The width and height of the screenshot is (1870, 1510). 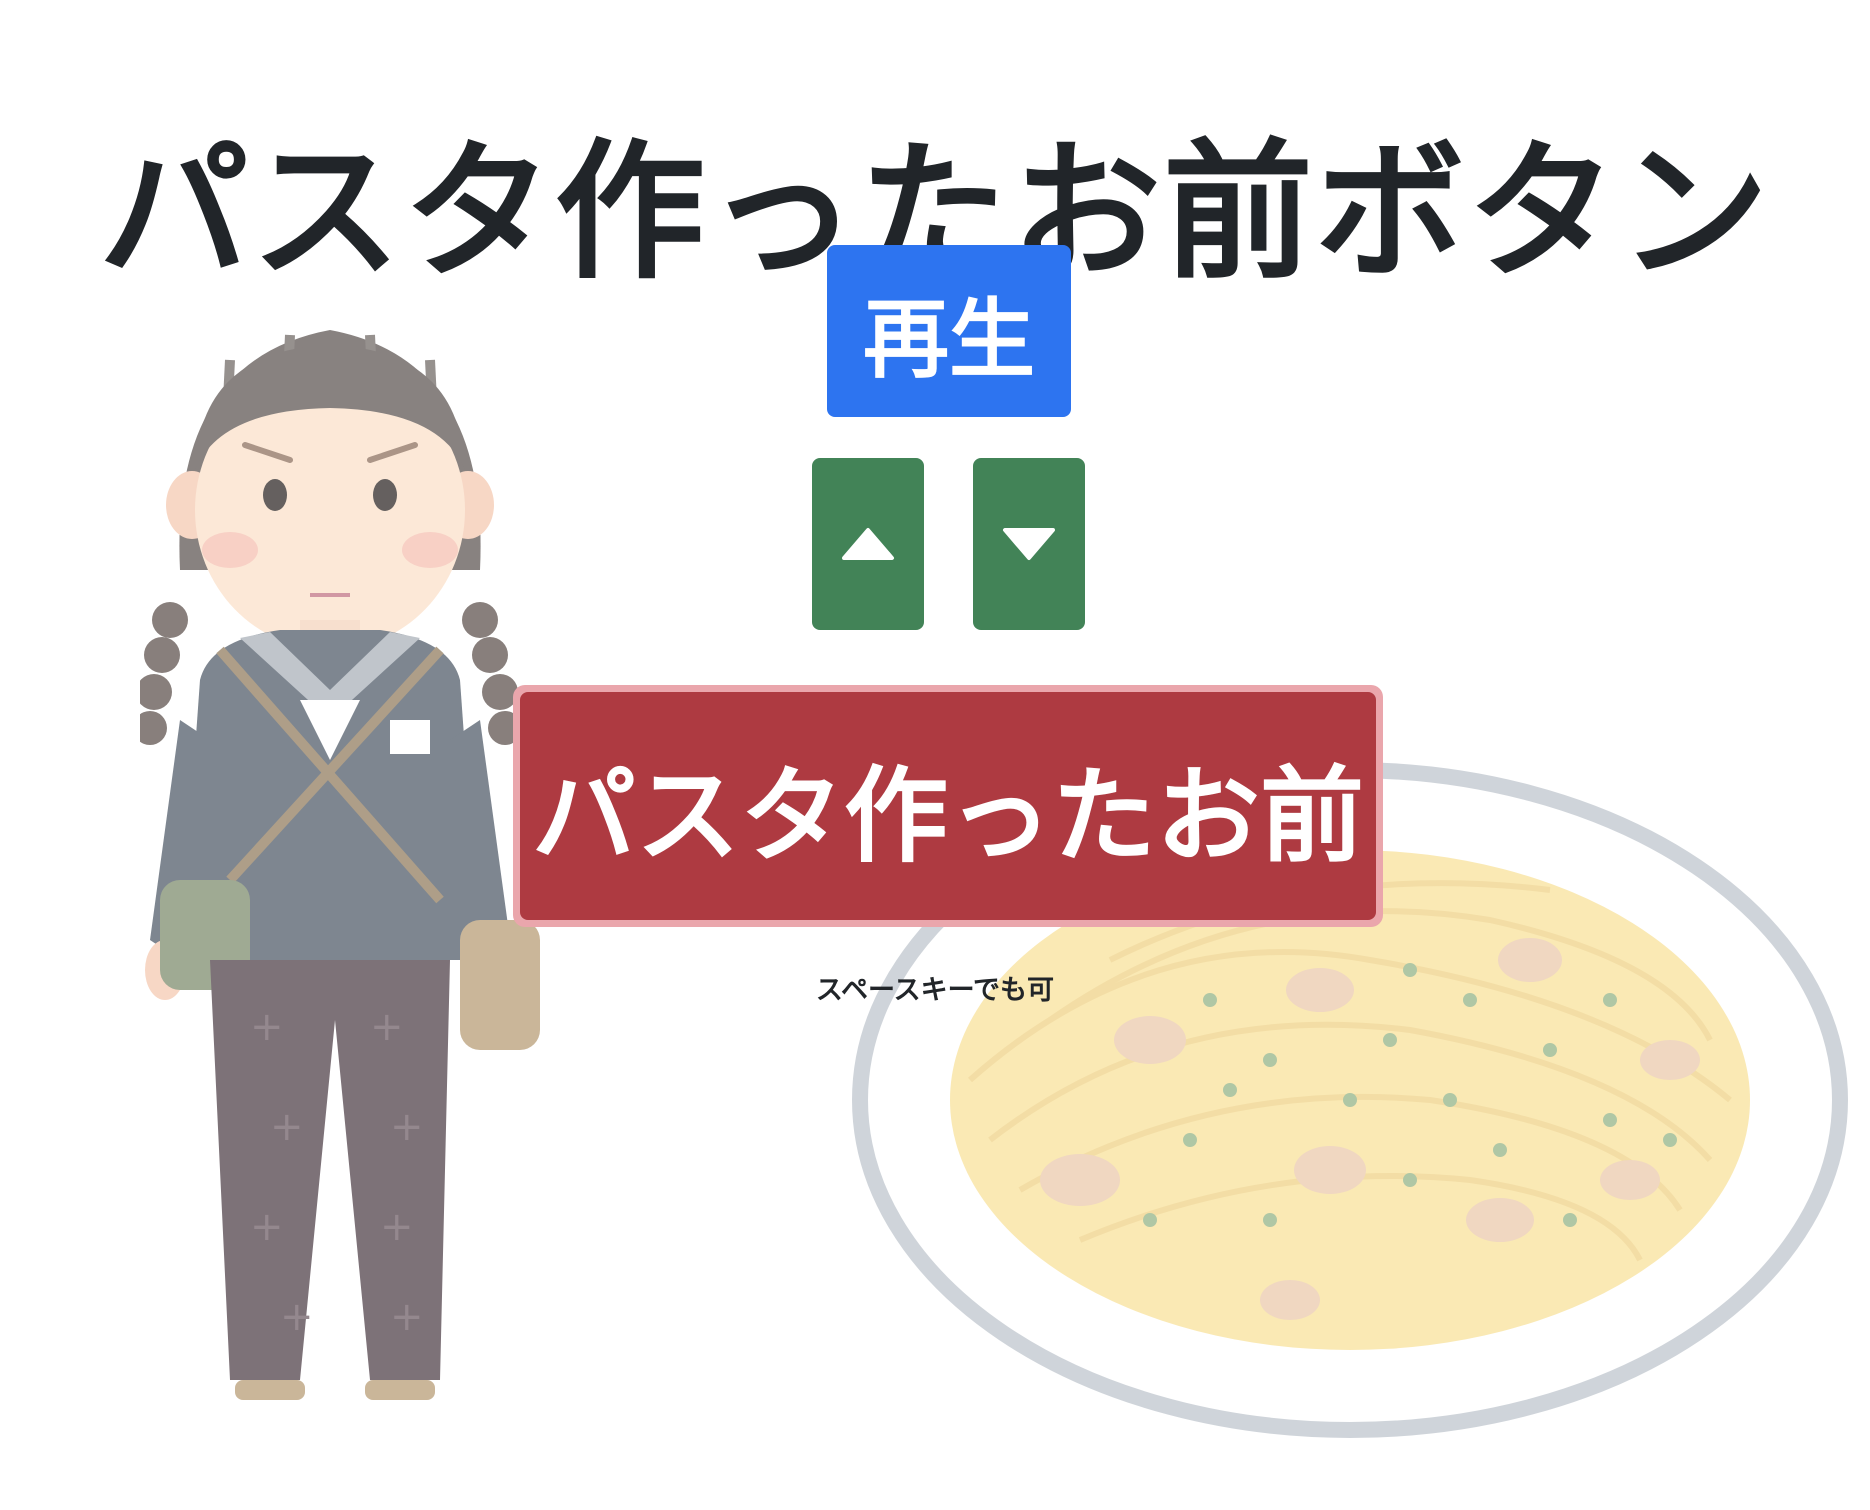 I want to click on volume-down-button, so click(x=1029, y=544).